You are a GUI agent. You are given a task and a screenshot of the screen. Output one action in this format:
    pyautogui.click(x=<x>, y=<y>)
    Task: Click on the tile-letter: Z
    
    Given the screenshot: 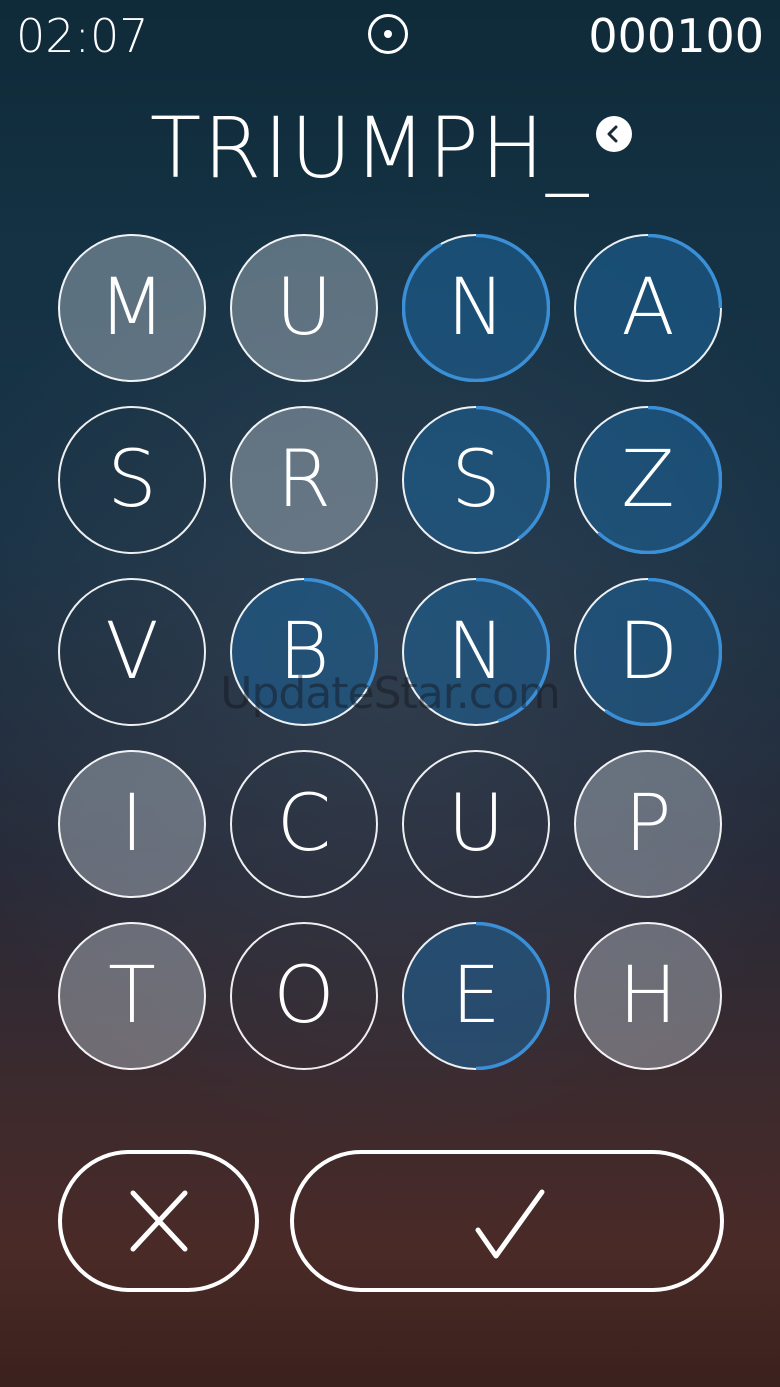 What is the action you would take?
    pyautogui.click(x=648, y=480)
    